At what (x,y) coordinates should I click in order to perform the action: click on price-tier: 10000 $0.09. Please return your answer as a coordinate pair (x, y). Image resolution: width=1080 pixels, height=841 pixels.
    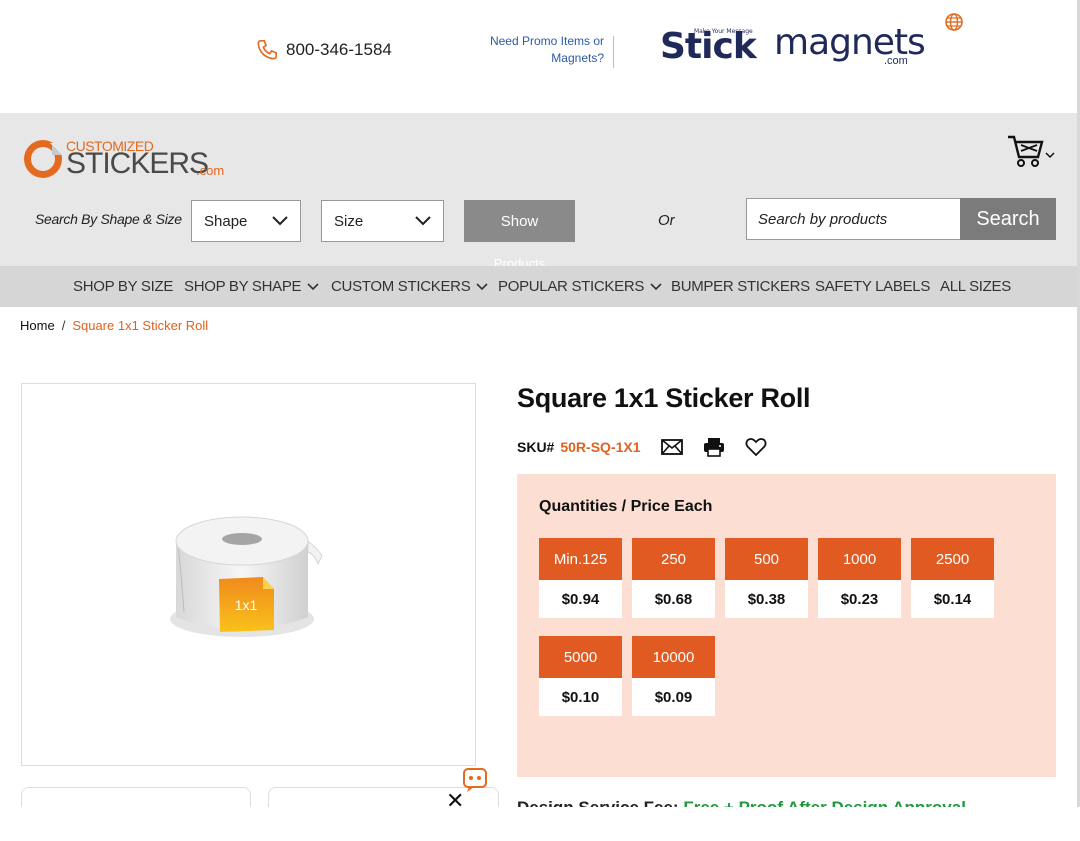
    Looking at the image, I should click on (673, 677).